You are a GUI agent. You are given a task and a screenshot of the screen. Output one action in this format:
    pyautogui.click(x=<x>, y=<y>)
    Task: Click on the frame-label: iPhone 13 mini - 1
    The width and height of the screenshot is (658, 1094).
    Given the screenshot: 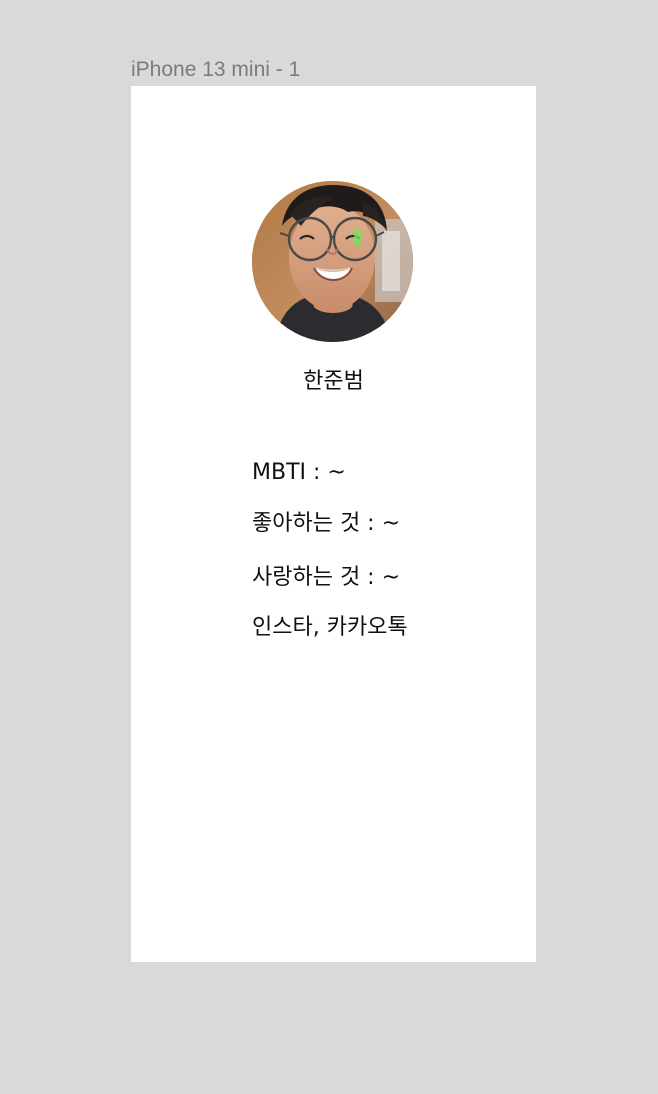 What is the action you would take?
    pyautogui.click(x=215, y=70)
    